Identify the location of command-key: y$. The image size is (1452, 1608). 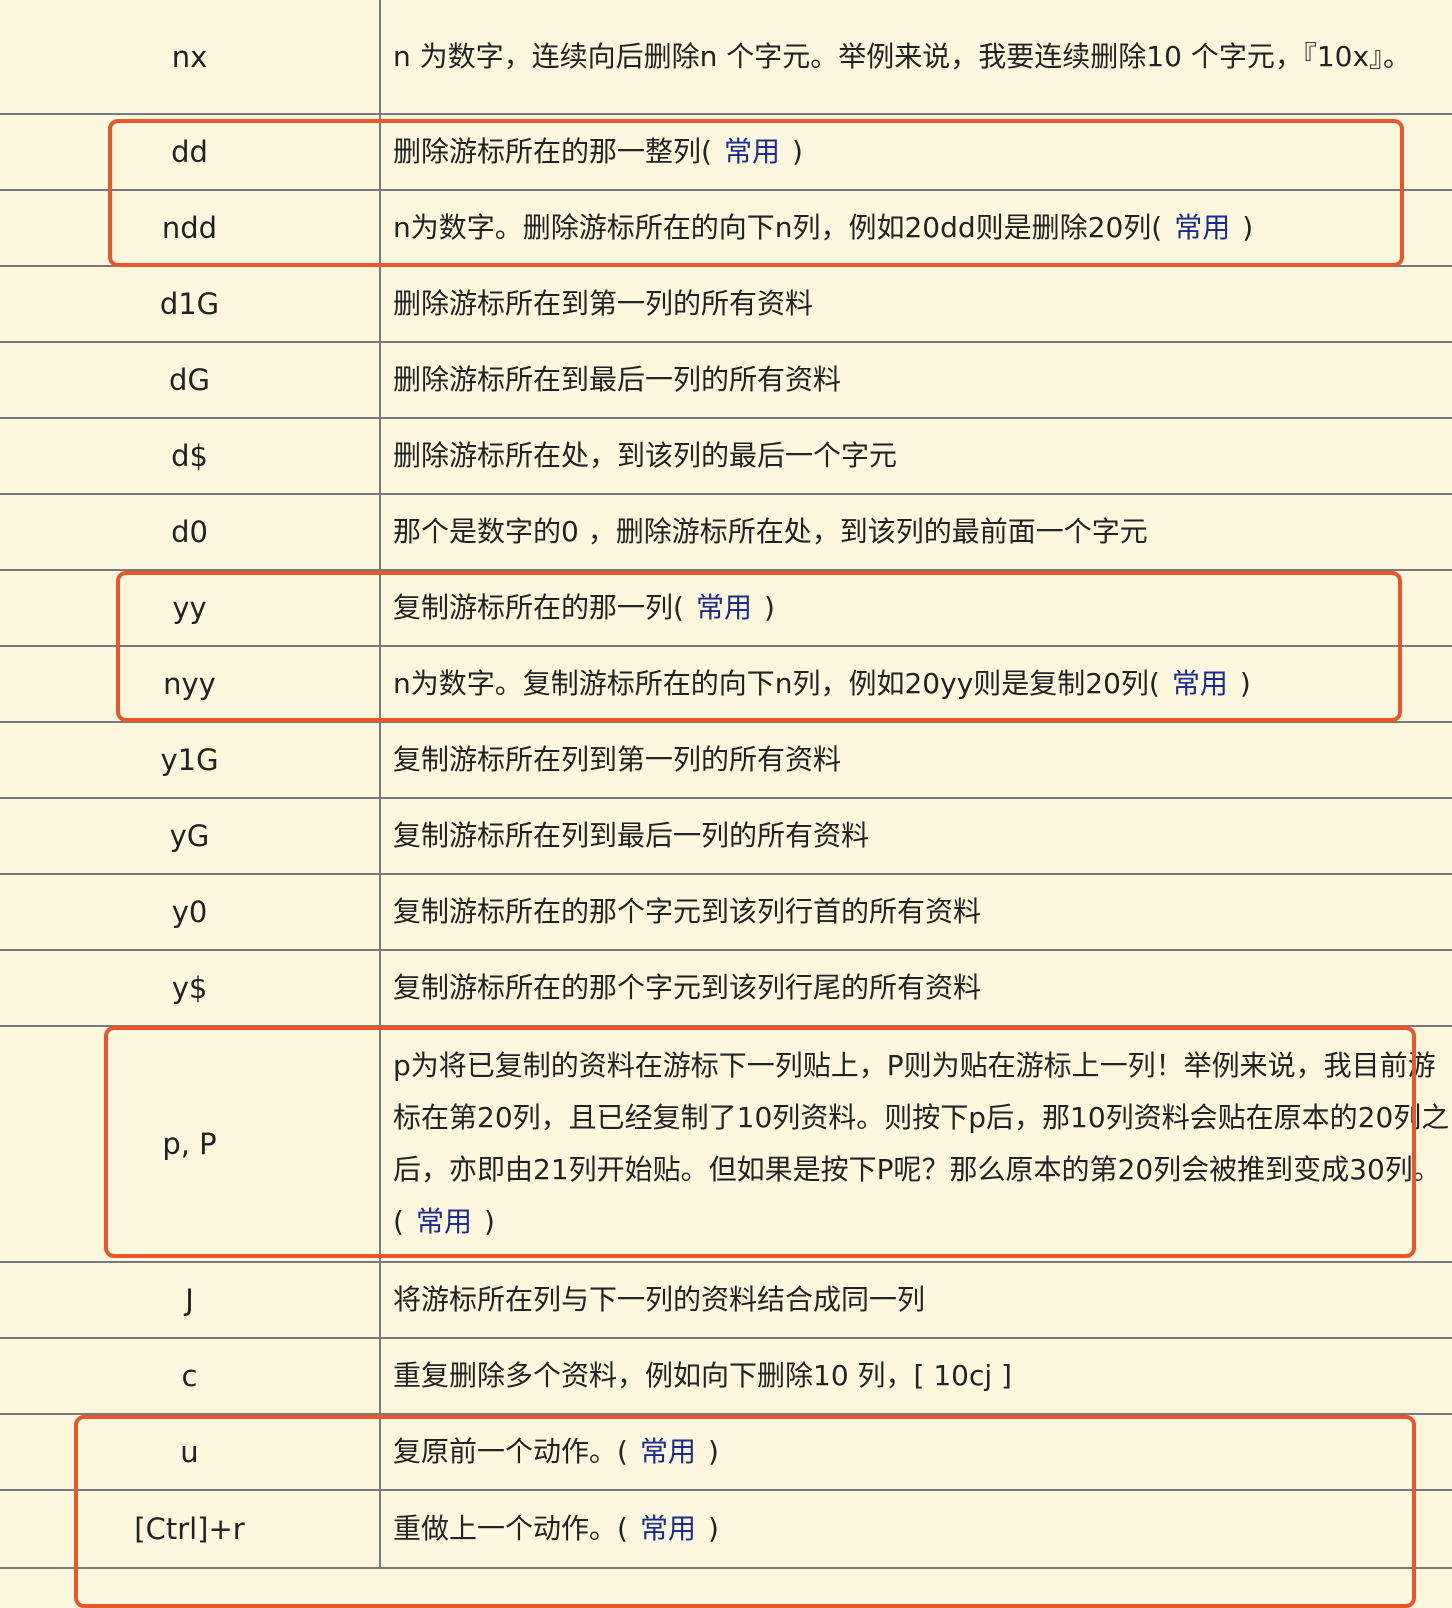
(190, 988).